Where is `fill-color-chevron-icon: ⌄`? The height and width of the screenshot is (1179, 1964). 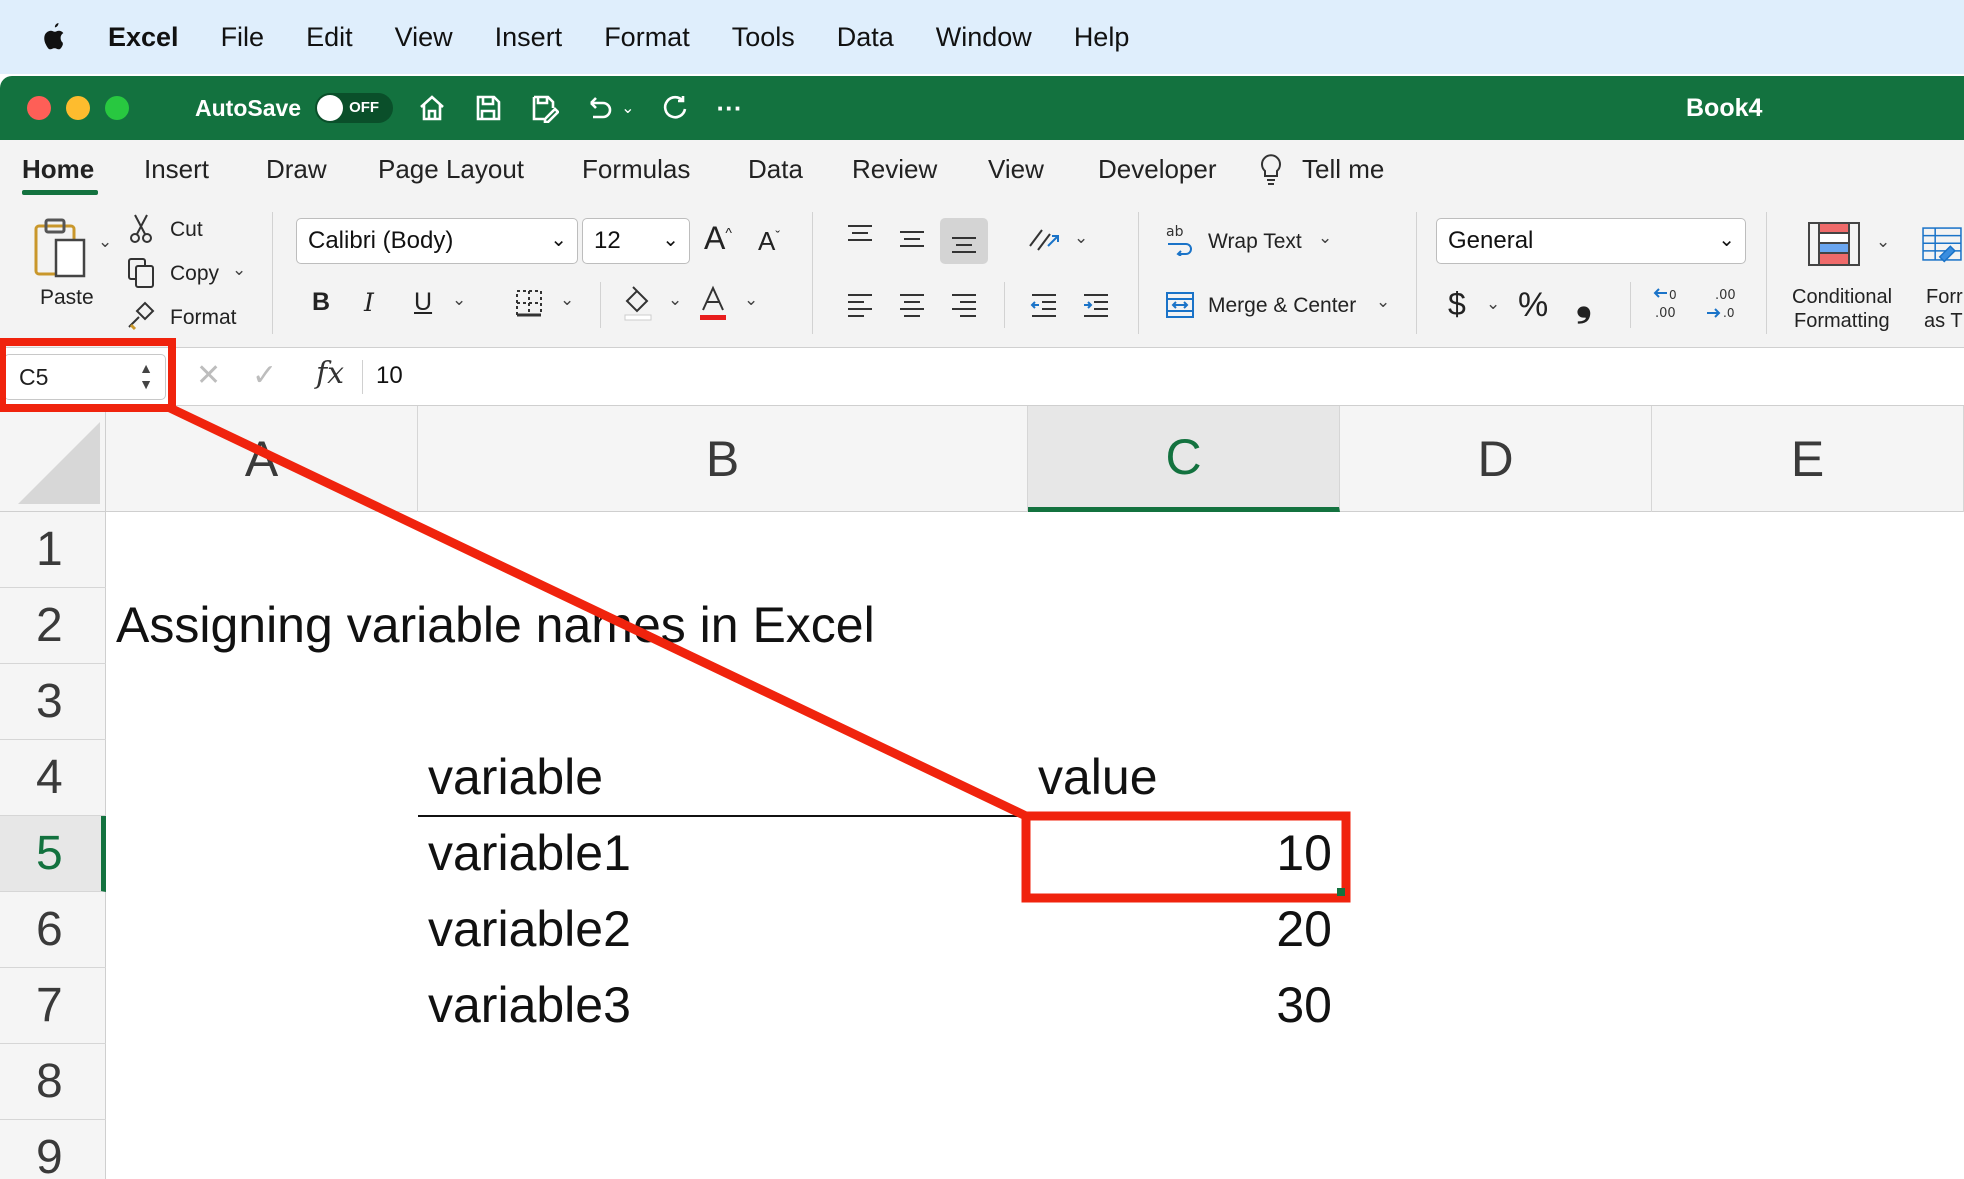
fill-color-chevron-icon: ⌄ is located at coordinates (675, 300).